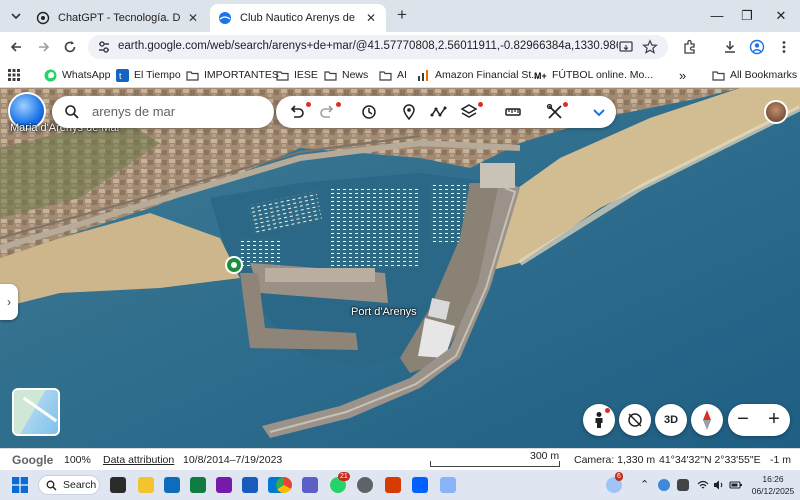  I want to click on more-menu-icon, so click(784, 47).